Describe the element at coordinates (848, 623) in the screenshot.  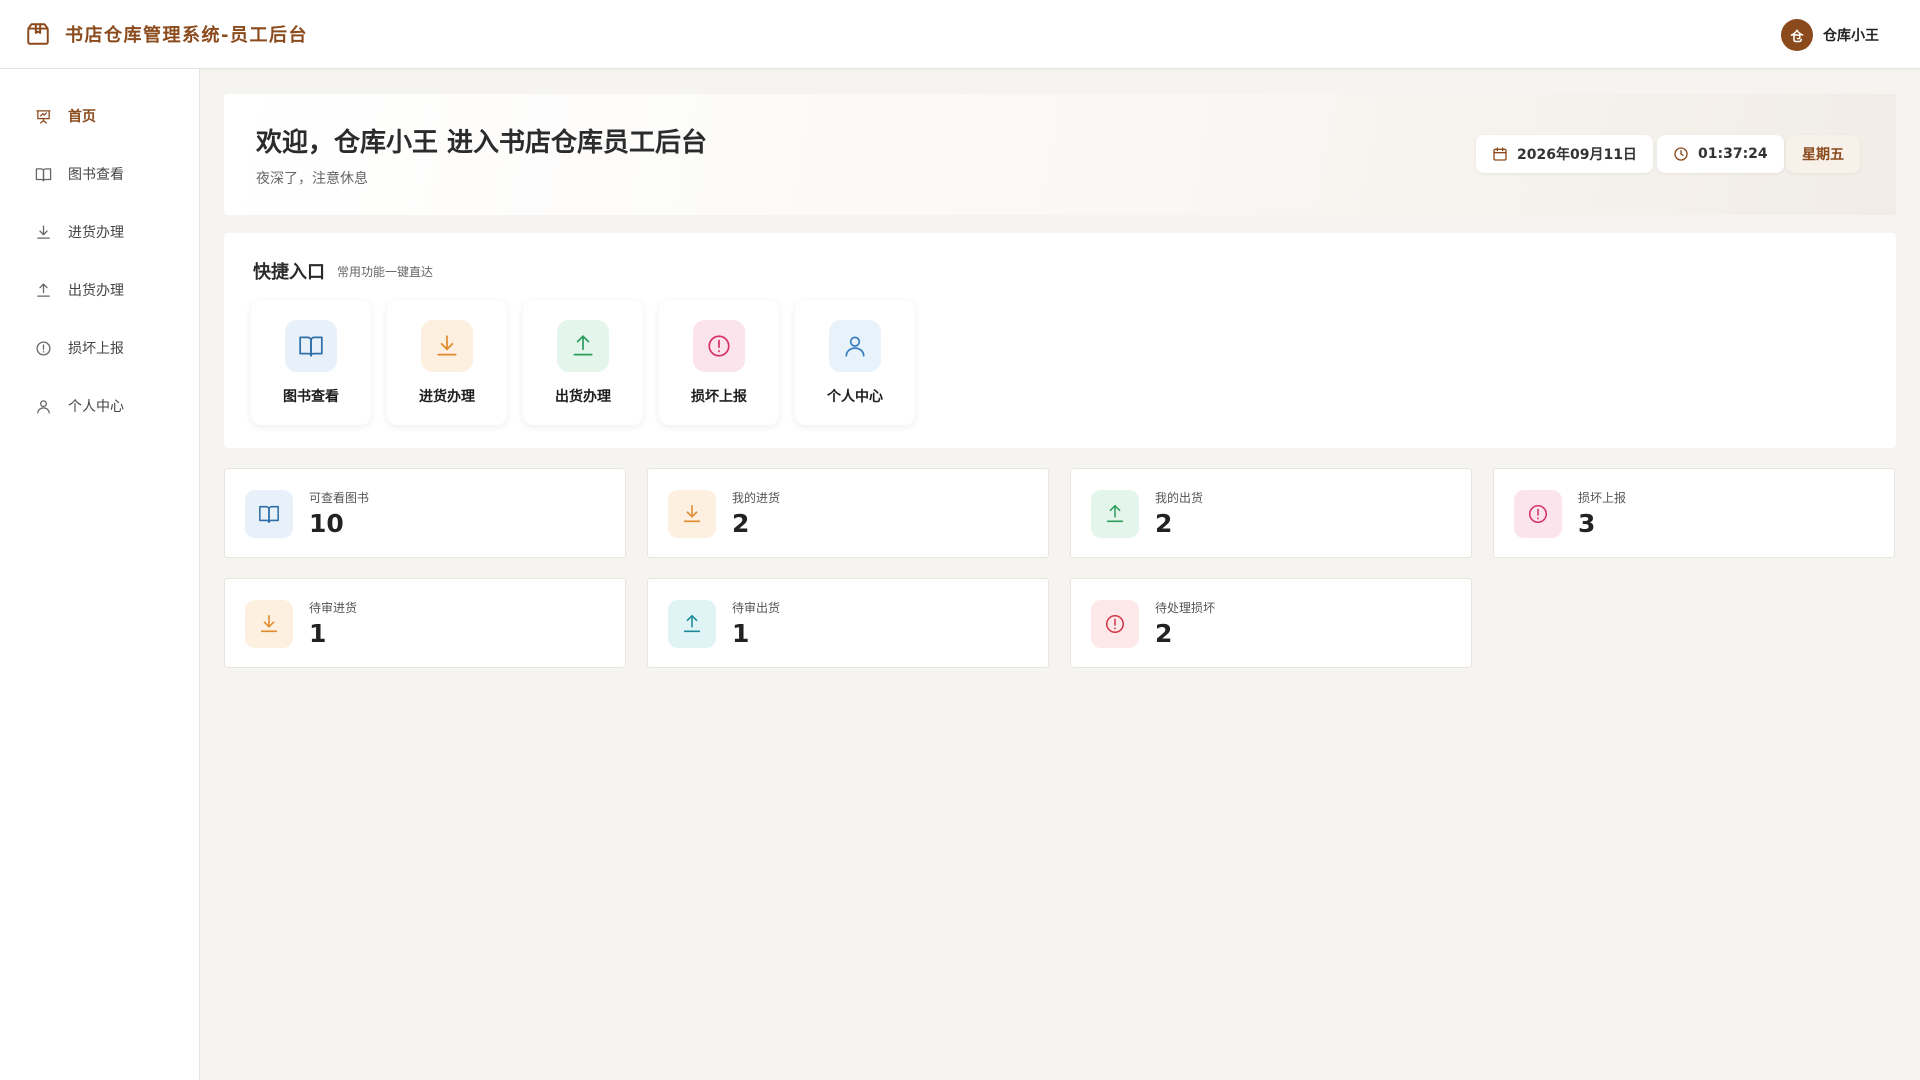
I see `stat-card-pending-outbound: 待审出货 1` at that location.